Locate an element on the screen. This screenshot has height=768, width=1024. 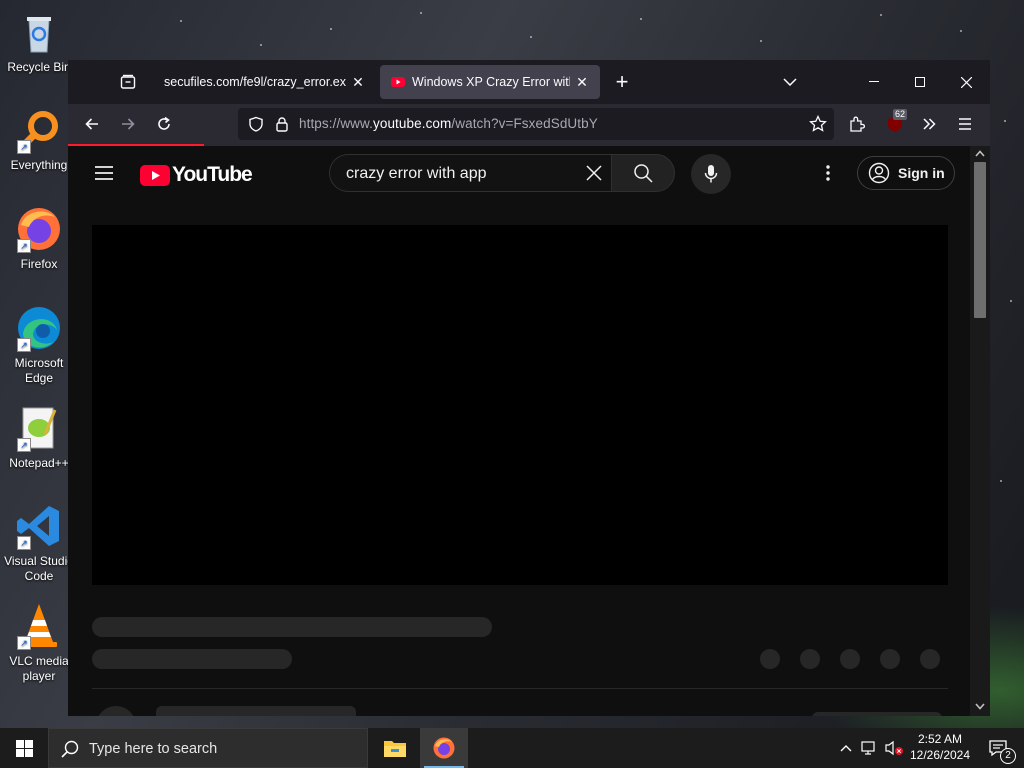
more-tools-chevrons-icon is located at coordinates (929, 124).